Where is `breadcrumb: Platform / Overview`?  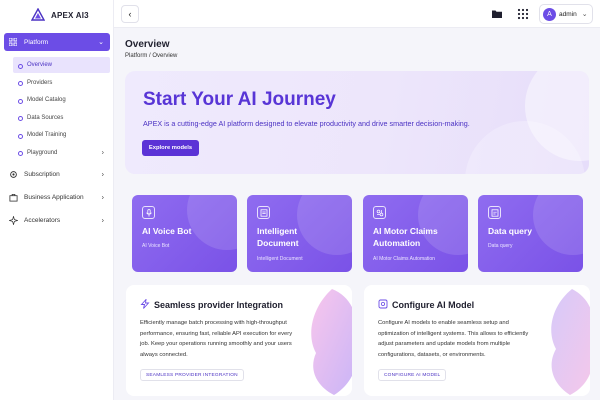 breadcrumb: Platform / Overview is located at coordinates (151, 56).